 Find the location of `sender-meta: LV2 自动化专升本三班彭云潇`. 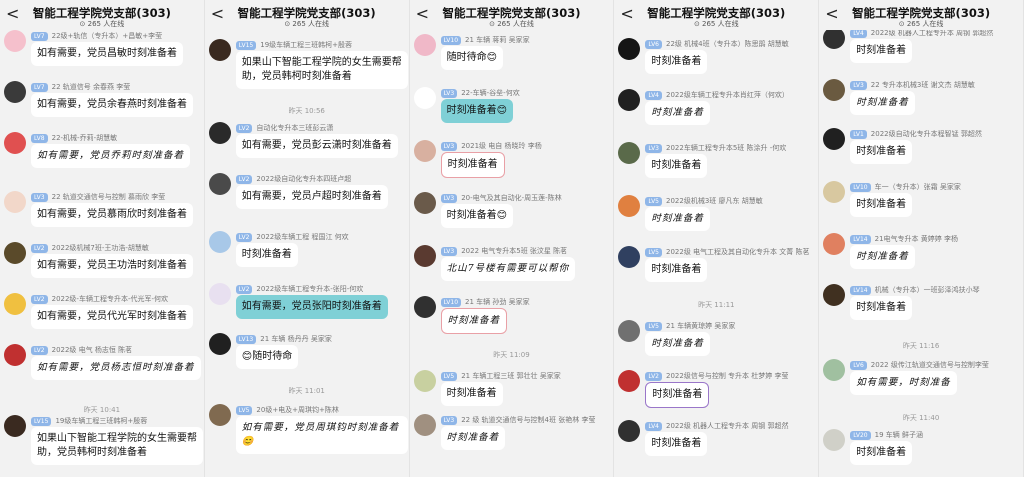

sender-meta: LV2 自动化专升本三班彭云潇 is located at coordinates (284, 128).